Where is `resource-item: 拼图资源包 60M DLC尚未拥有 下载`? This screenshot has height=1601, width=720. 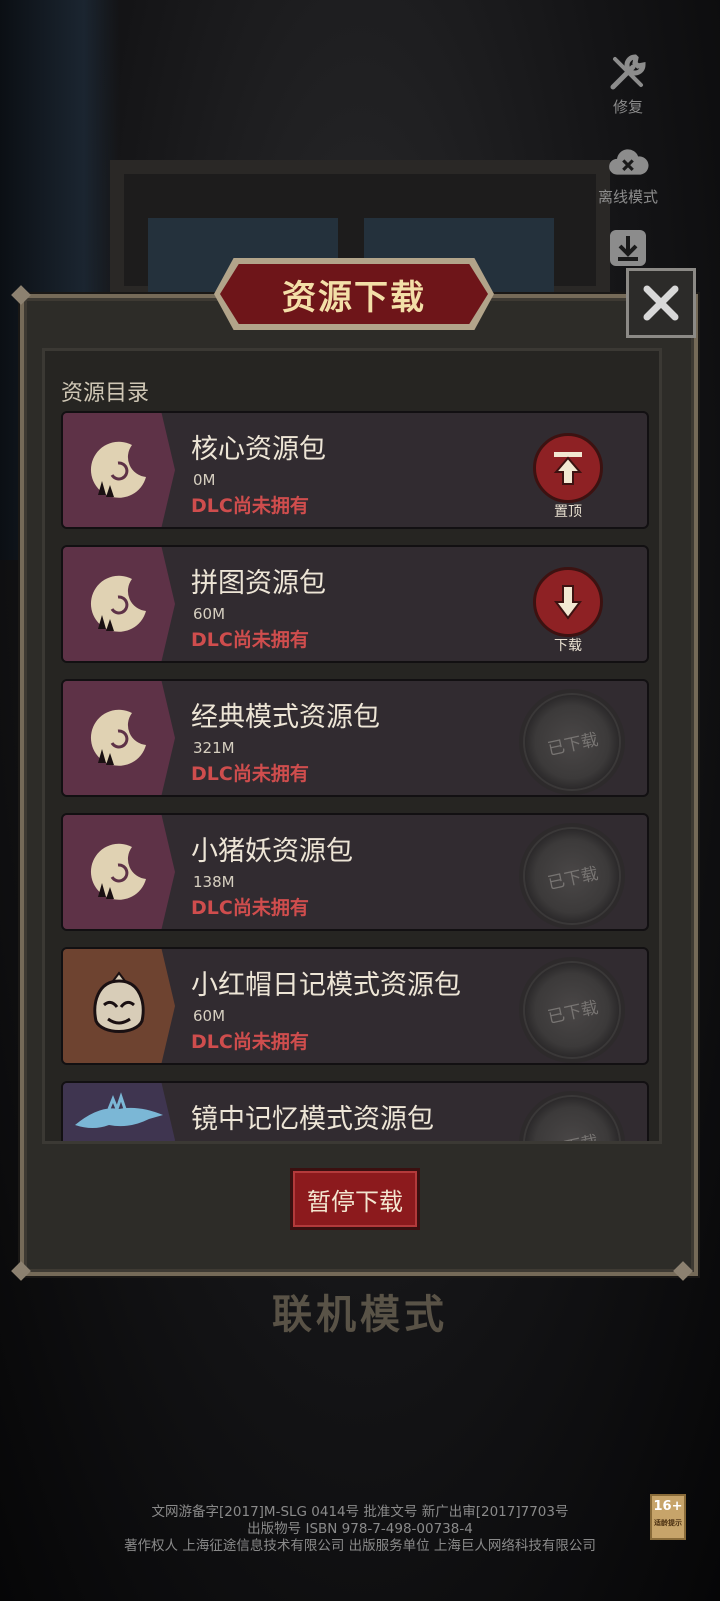 resource-item: 拼图资源包 60M DLC尚未拥有 下载 is located at coordinates (355, 604).